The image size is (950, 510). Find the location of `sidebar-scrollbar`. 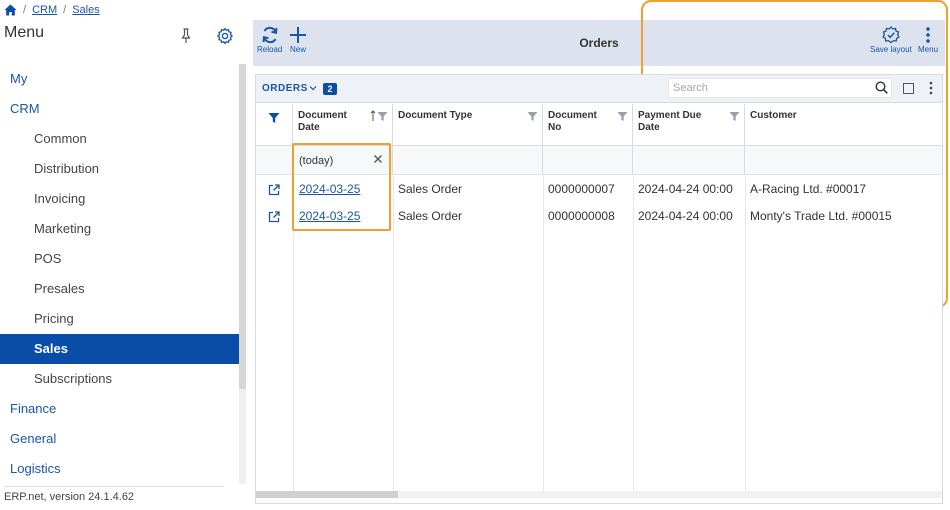

sidebar-scrollbar is located at coordinates (242, 274).